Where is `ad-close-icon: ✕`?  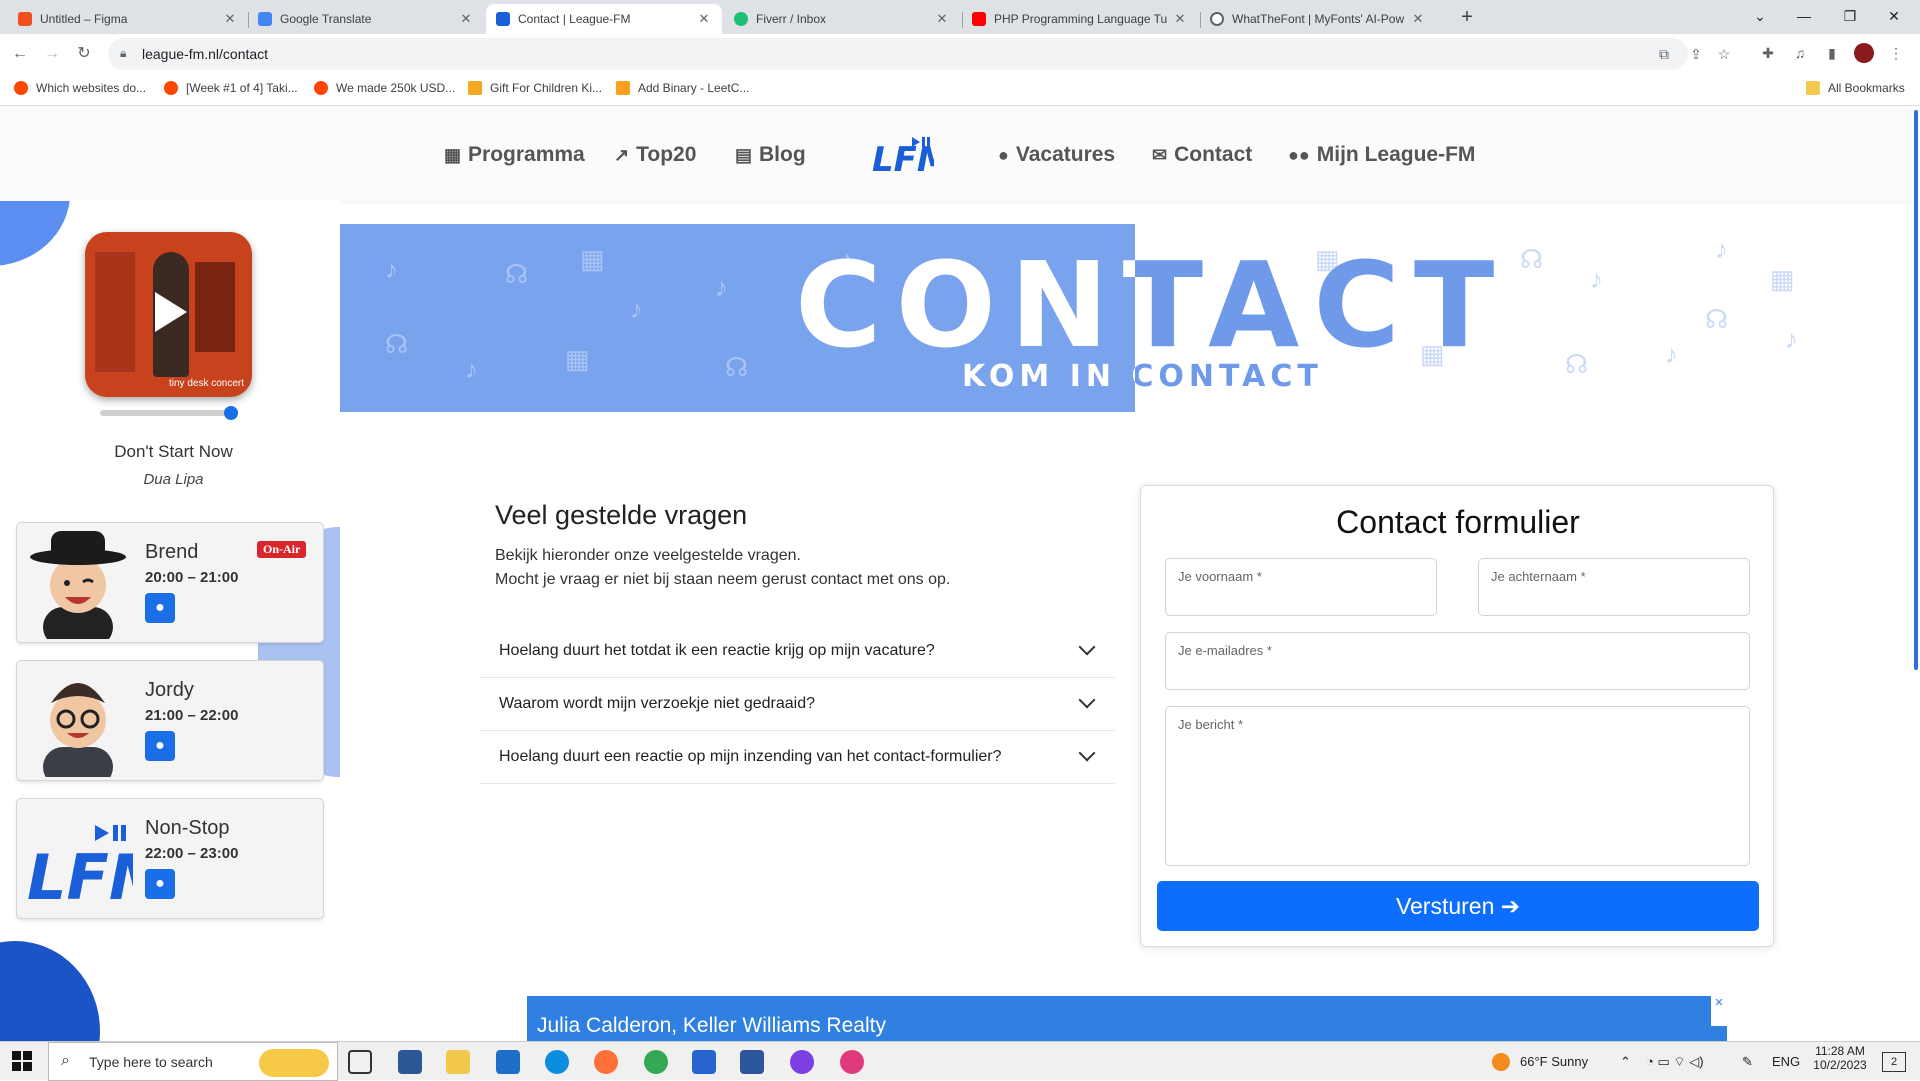
ad-close-icon: ✕ is located at coordinates (1719, 1011).